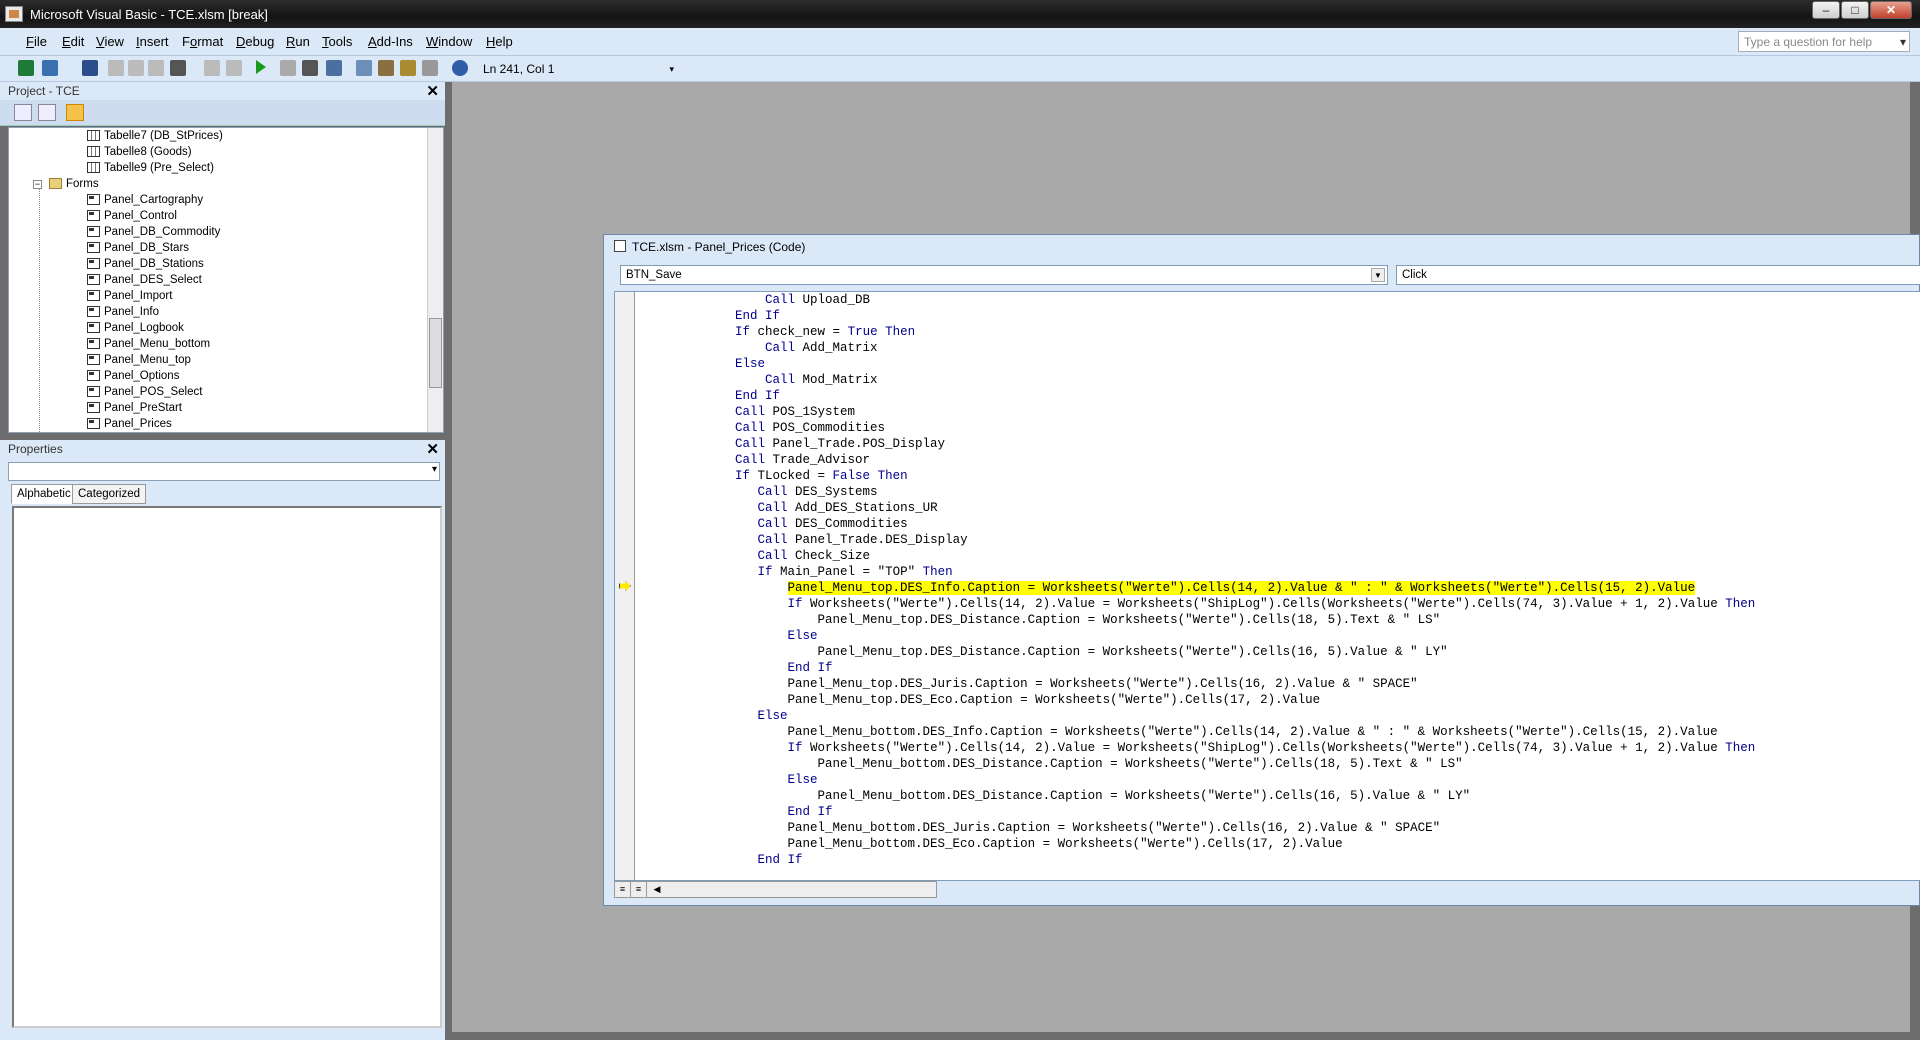 This screenshot has width=1920, height=1040. What do you see at coordinates (155, 138) in the screenshot?
I see `tree-item-tabelle7-db-stprices: Tabelle7 (DB_StPrices)` at bounding box center [155, 138].